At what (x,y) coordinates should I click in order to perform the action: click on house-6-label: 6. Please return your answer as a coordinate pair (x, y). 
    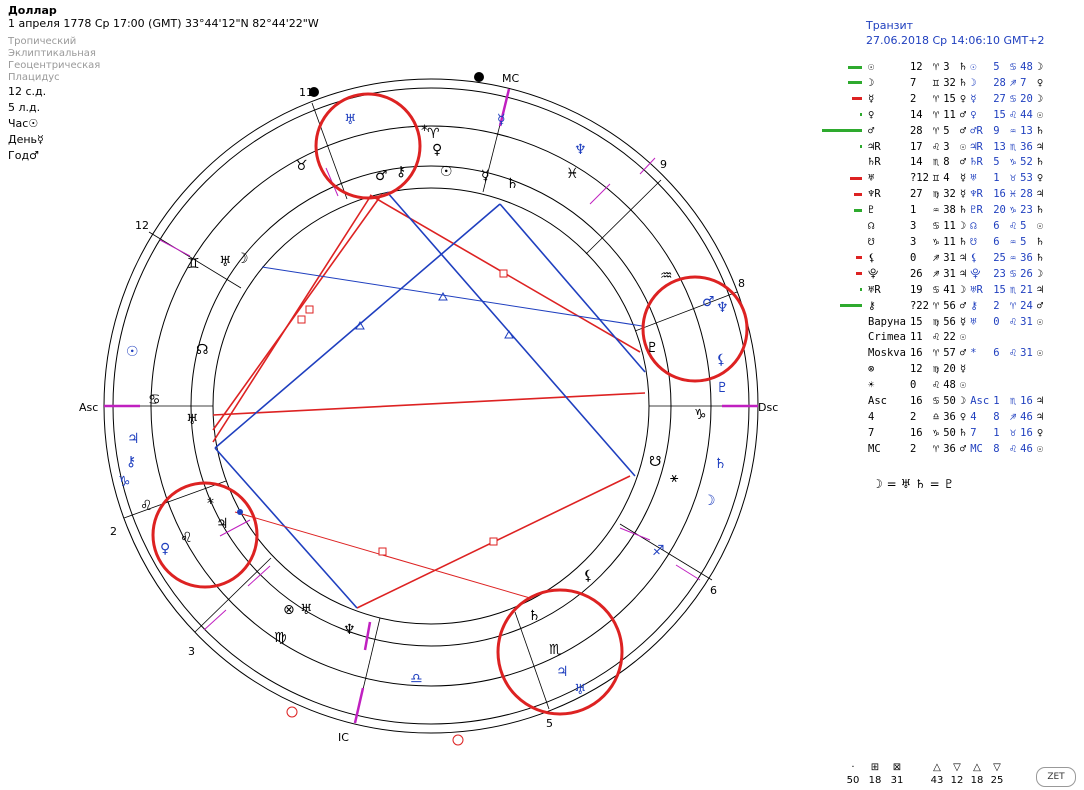
    Looking at the image, I should click on (713, 590).